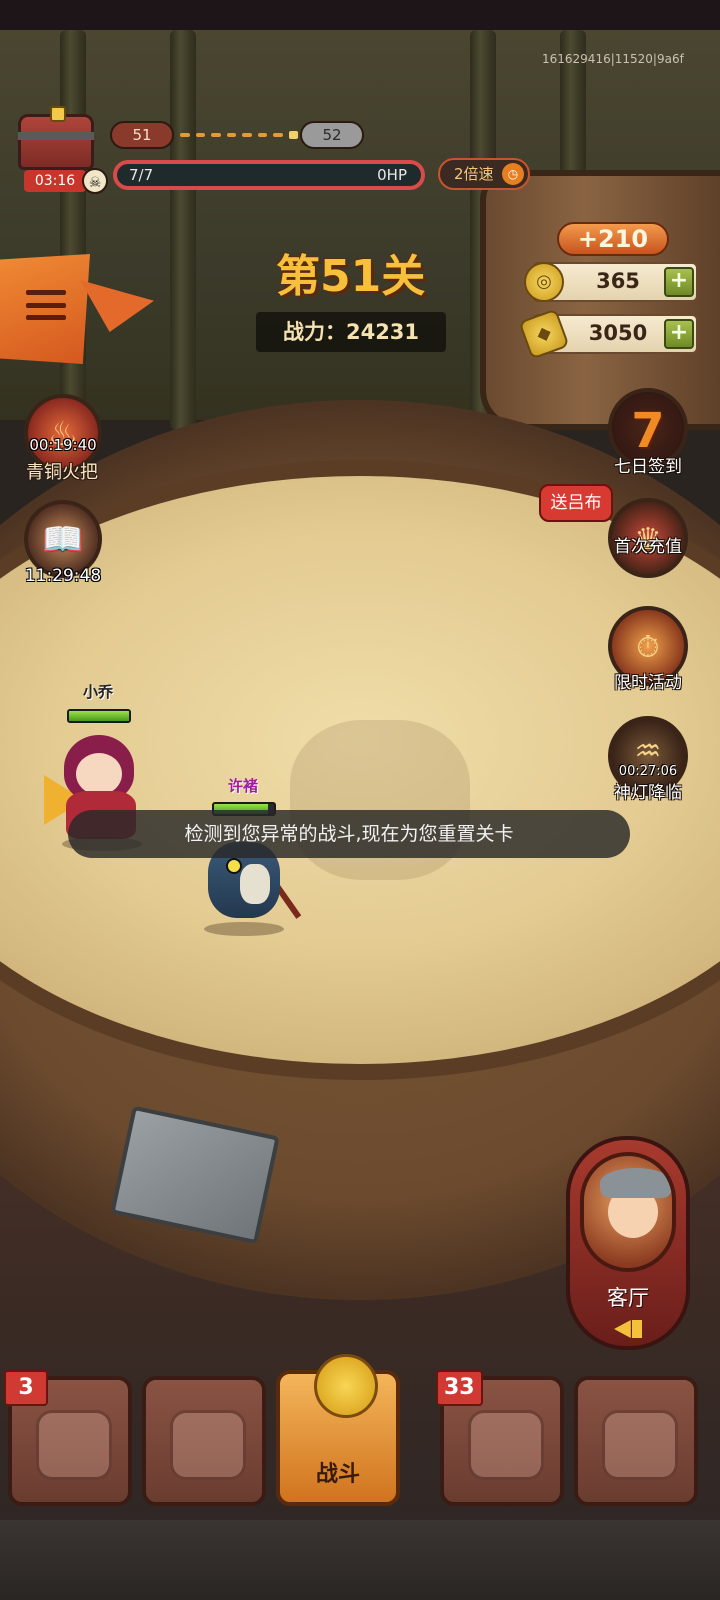 This screenshot has height=1600, width=720. What do you see at coordinates (142, 135) in the screenshot?
I see `current-level-pill: 51` at bounding box center [142, 135].